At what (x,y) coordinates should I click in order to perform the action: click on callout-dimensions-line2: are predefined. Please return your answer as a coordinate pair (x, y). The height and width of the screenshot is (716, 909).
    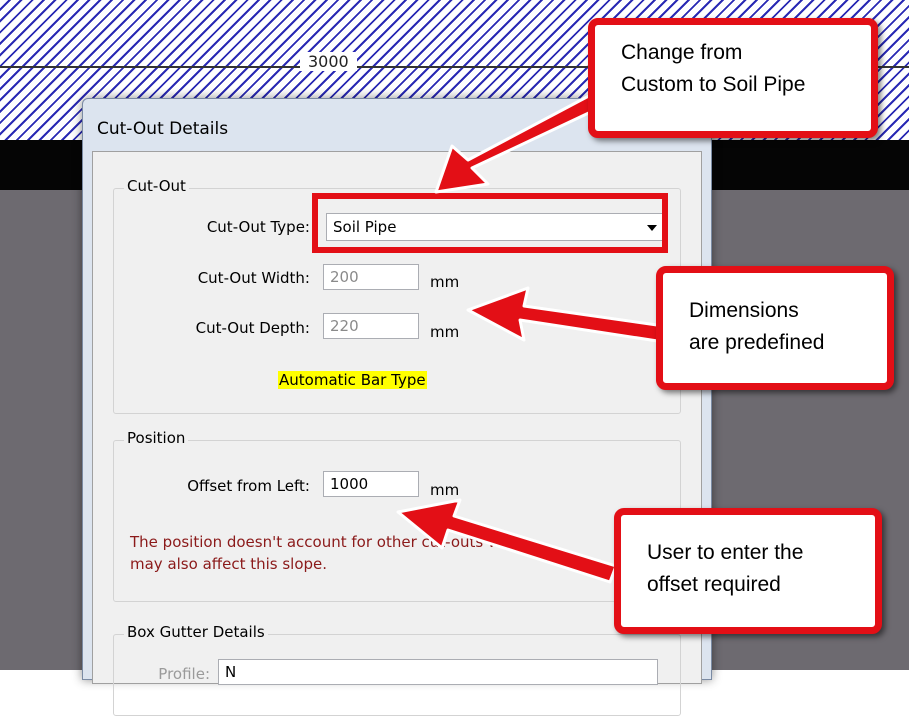
    Looking at the image, I should click on (757, 342).